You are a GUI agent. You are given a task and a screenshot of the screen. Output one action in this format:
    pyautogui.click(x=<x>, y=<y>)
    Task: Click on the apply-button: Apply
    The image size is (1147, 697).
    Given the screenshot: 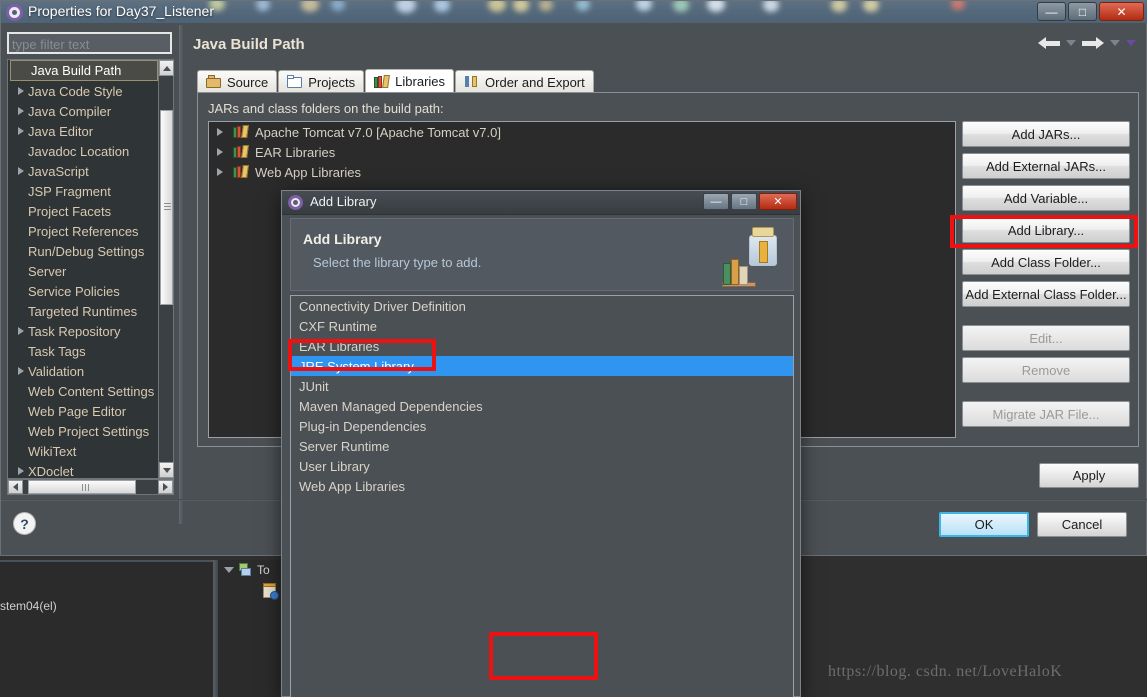 What is the action you would take?
    pyautogui.click(x=1089, y=475)
    